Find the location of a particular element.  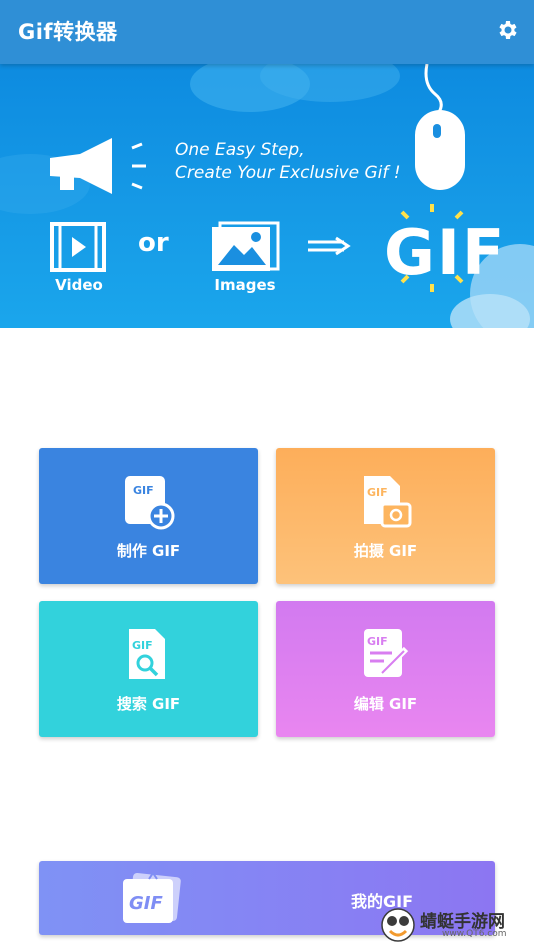

gif-file-camera-icon: GIF is located at coordinates (388, 502).